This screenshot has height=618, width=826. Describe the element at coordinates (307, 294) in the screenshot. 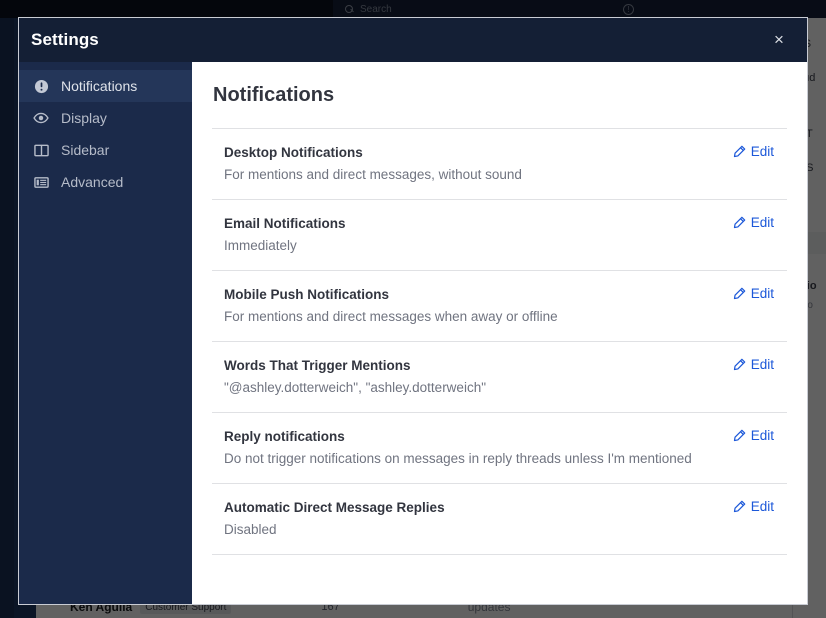

I see `setting-name: Mobile Push Notifications` at that location.